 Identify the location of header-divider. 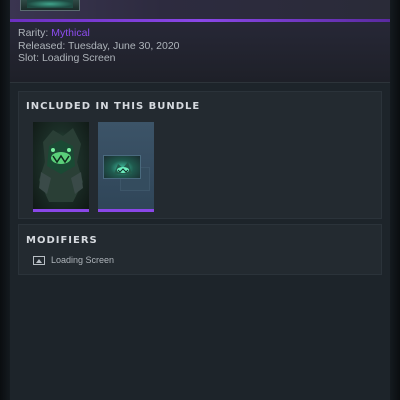
(200, 82).